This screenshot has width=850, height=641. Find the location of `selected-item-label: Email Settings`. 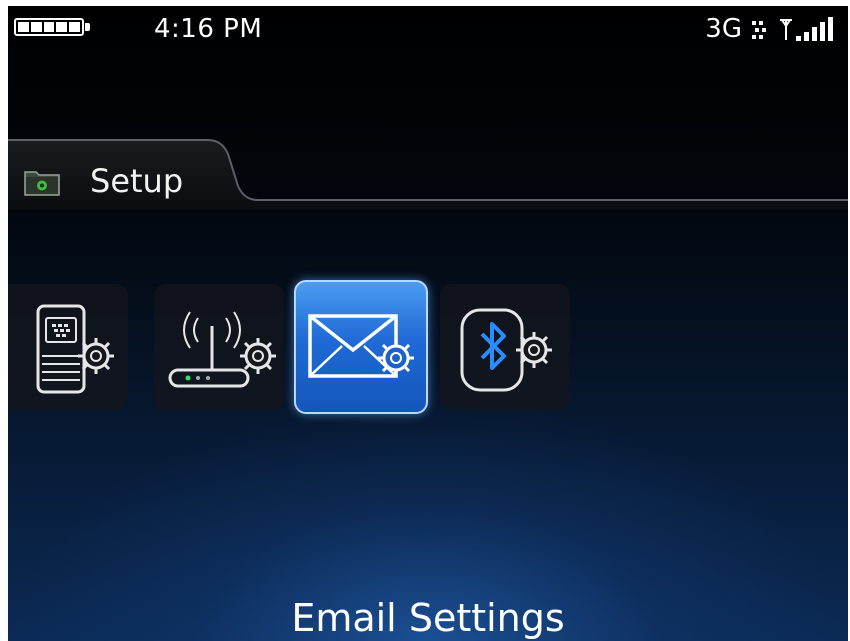

selected-item-label: Email Settings is located at coordinates (428, 618).